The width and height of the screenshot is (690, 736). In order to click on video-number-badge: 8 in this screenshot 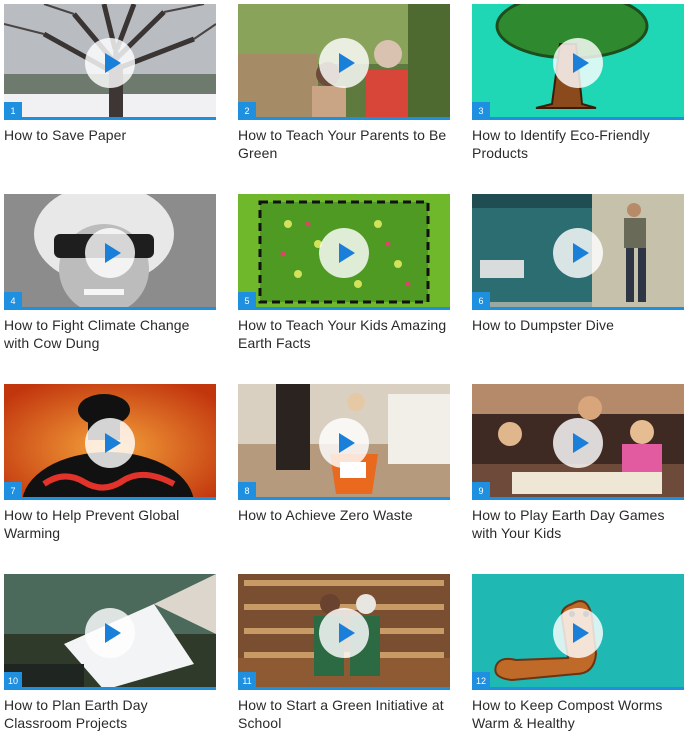, I will do `click(247, 491)`.